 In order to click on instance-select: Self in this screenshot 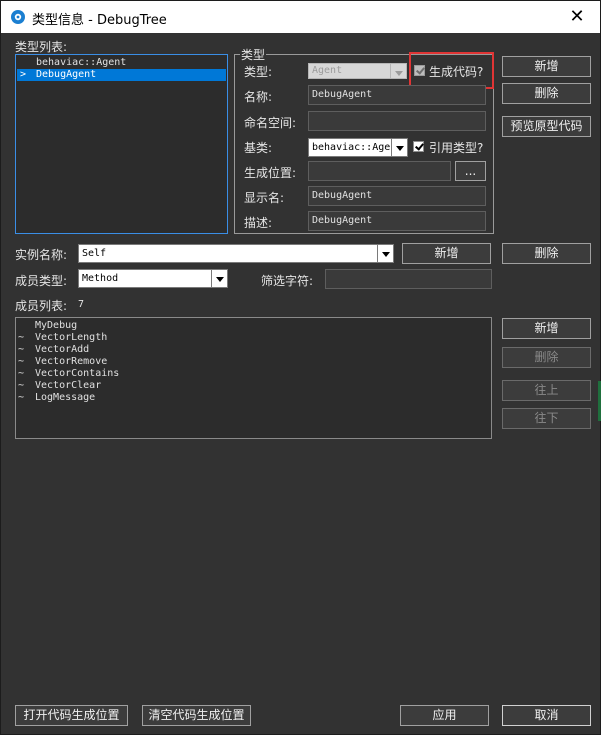, I will do `click(236, 253)`.